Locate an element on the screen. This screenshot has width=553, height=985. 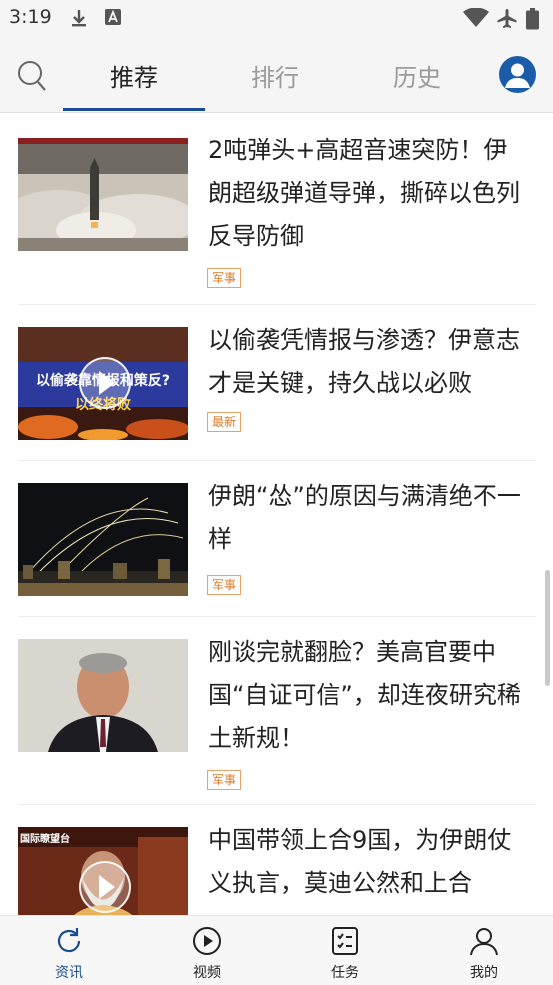
scrollbar is located at coordinates (547, 628).